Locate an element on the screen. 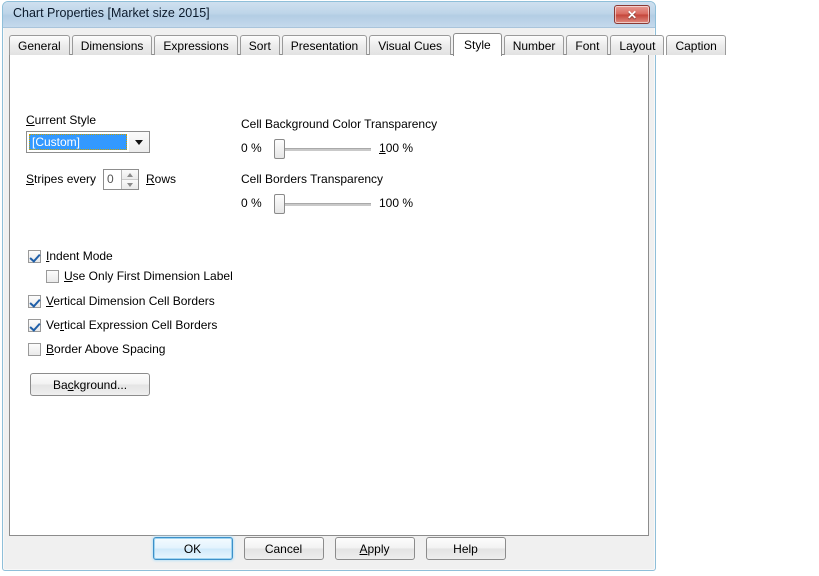  checkbox-vertical-expression-cell-borders: Vertical Expression Cell Borders is located at coordinates (122, 325).